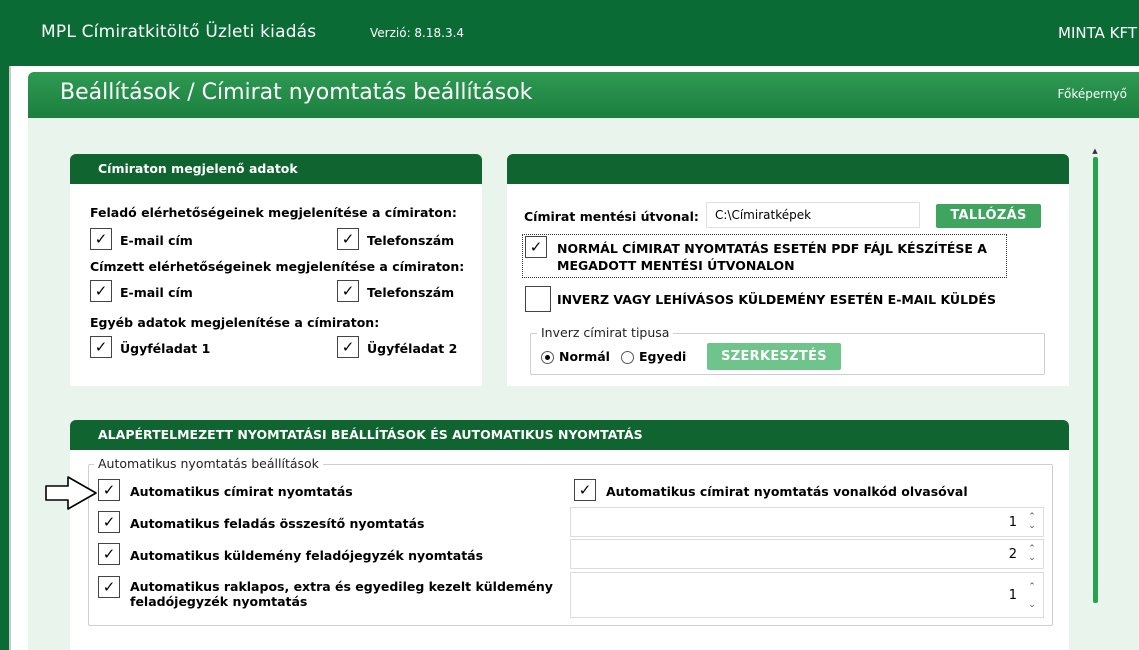  Describe the element at coordinates (584, 356) in the screenshot. I see `radio-normal-label: Normál` at that location.